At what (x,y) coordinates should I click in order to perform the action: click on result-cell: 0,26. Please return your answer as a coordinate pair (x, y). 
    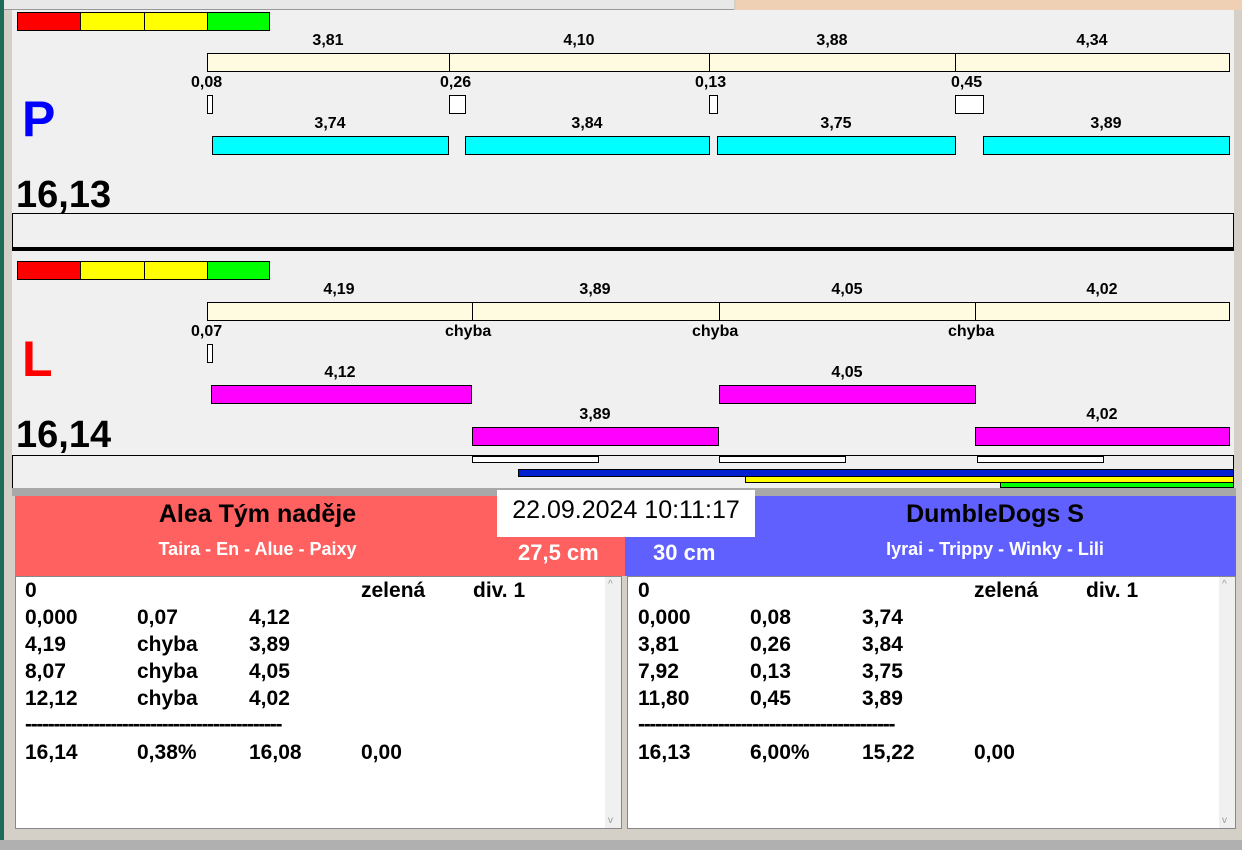
    Looking at the image, I should click on (770, 644).